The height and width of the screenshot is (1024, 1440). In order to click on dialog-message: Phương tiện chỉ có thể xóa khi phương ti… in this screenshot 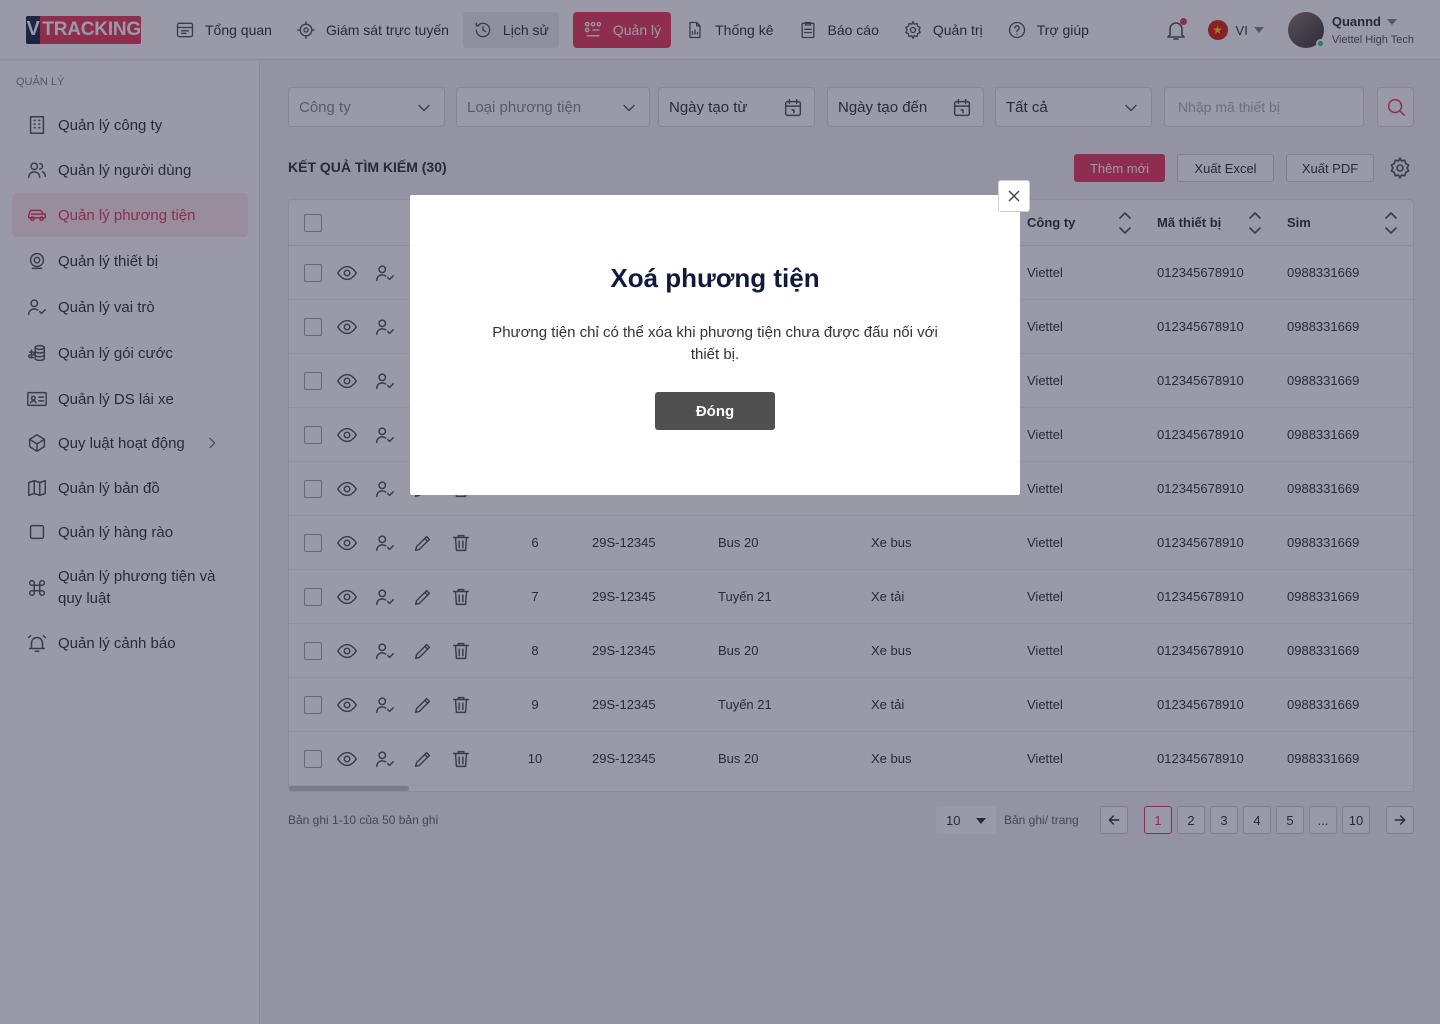, I will do `click(715, 343)`.